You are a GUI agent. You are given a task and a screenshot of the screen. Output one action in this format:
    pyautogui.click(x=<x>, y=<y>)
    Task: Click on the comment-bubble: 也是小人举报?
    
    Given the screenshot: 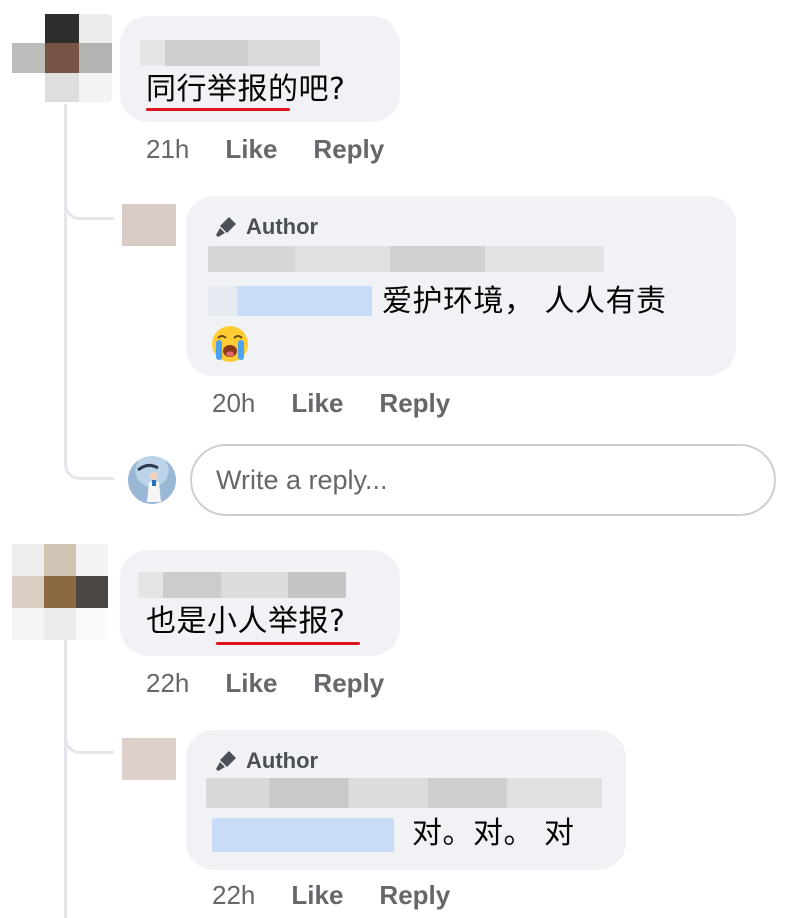 What is the action you would take?
    pyautogui.click(x=260, y=603)
    